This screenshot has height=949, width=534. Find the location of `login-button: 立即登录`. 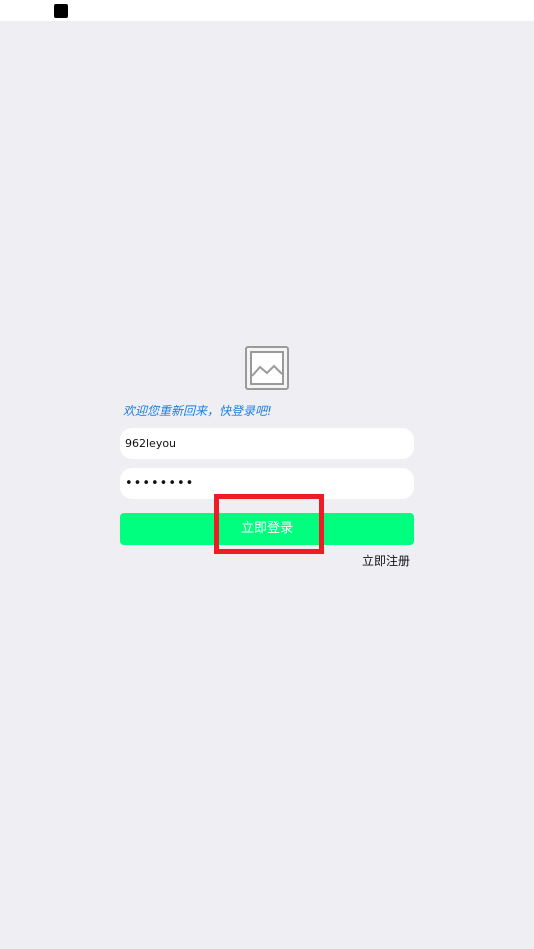

login-button: 立即登录 is located at coordinates (267, 529).